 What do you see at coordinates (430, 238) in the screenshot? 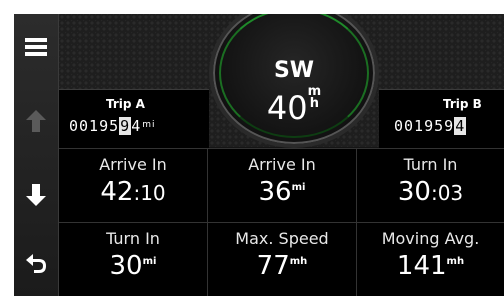
I see `field-label: Moving Avg.` at bounding box center [430, 238].